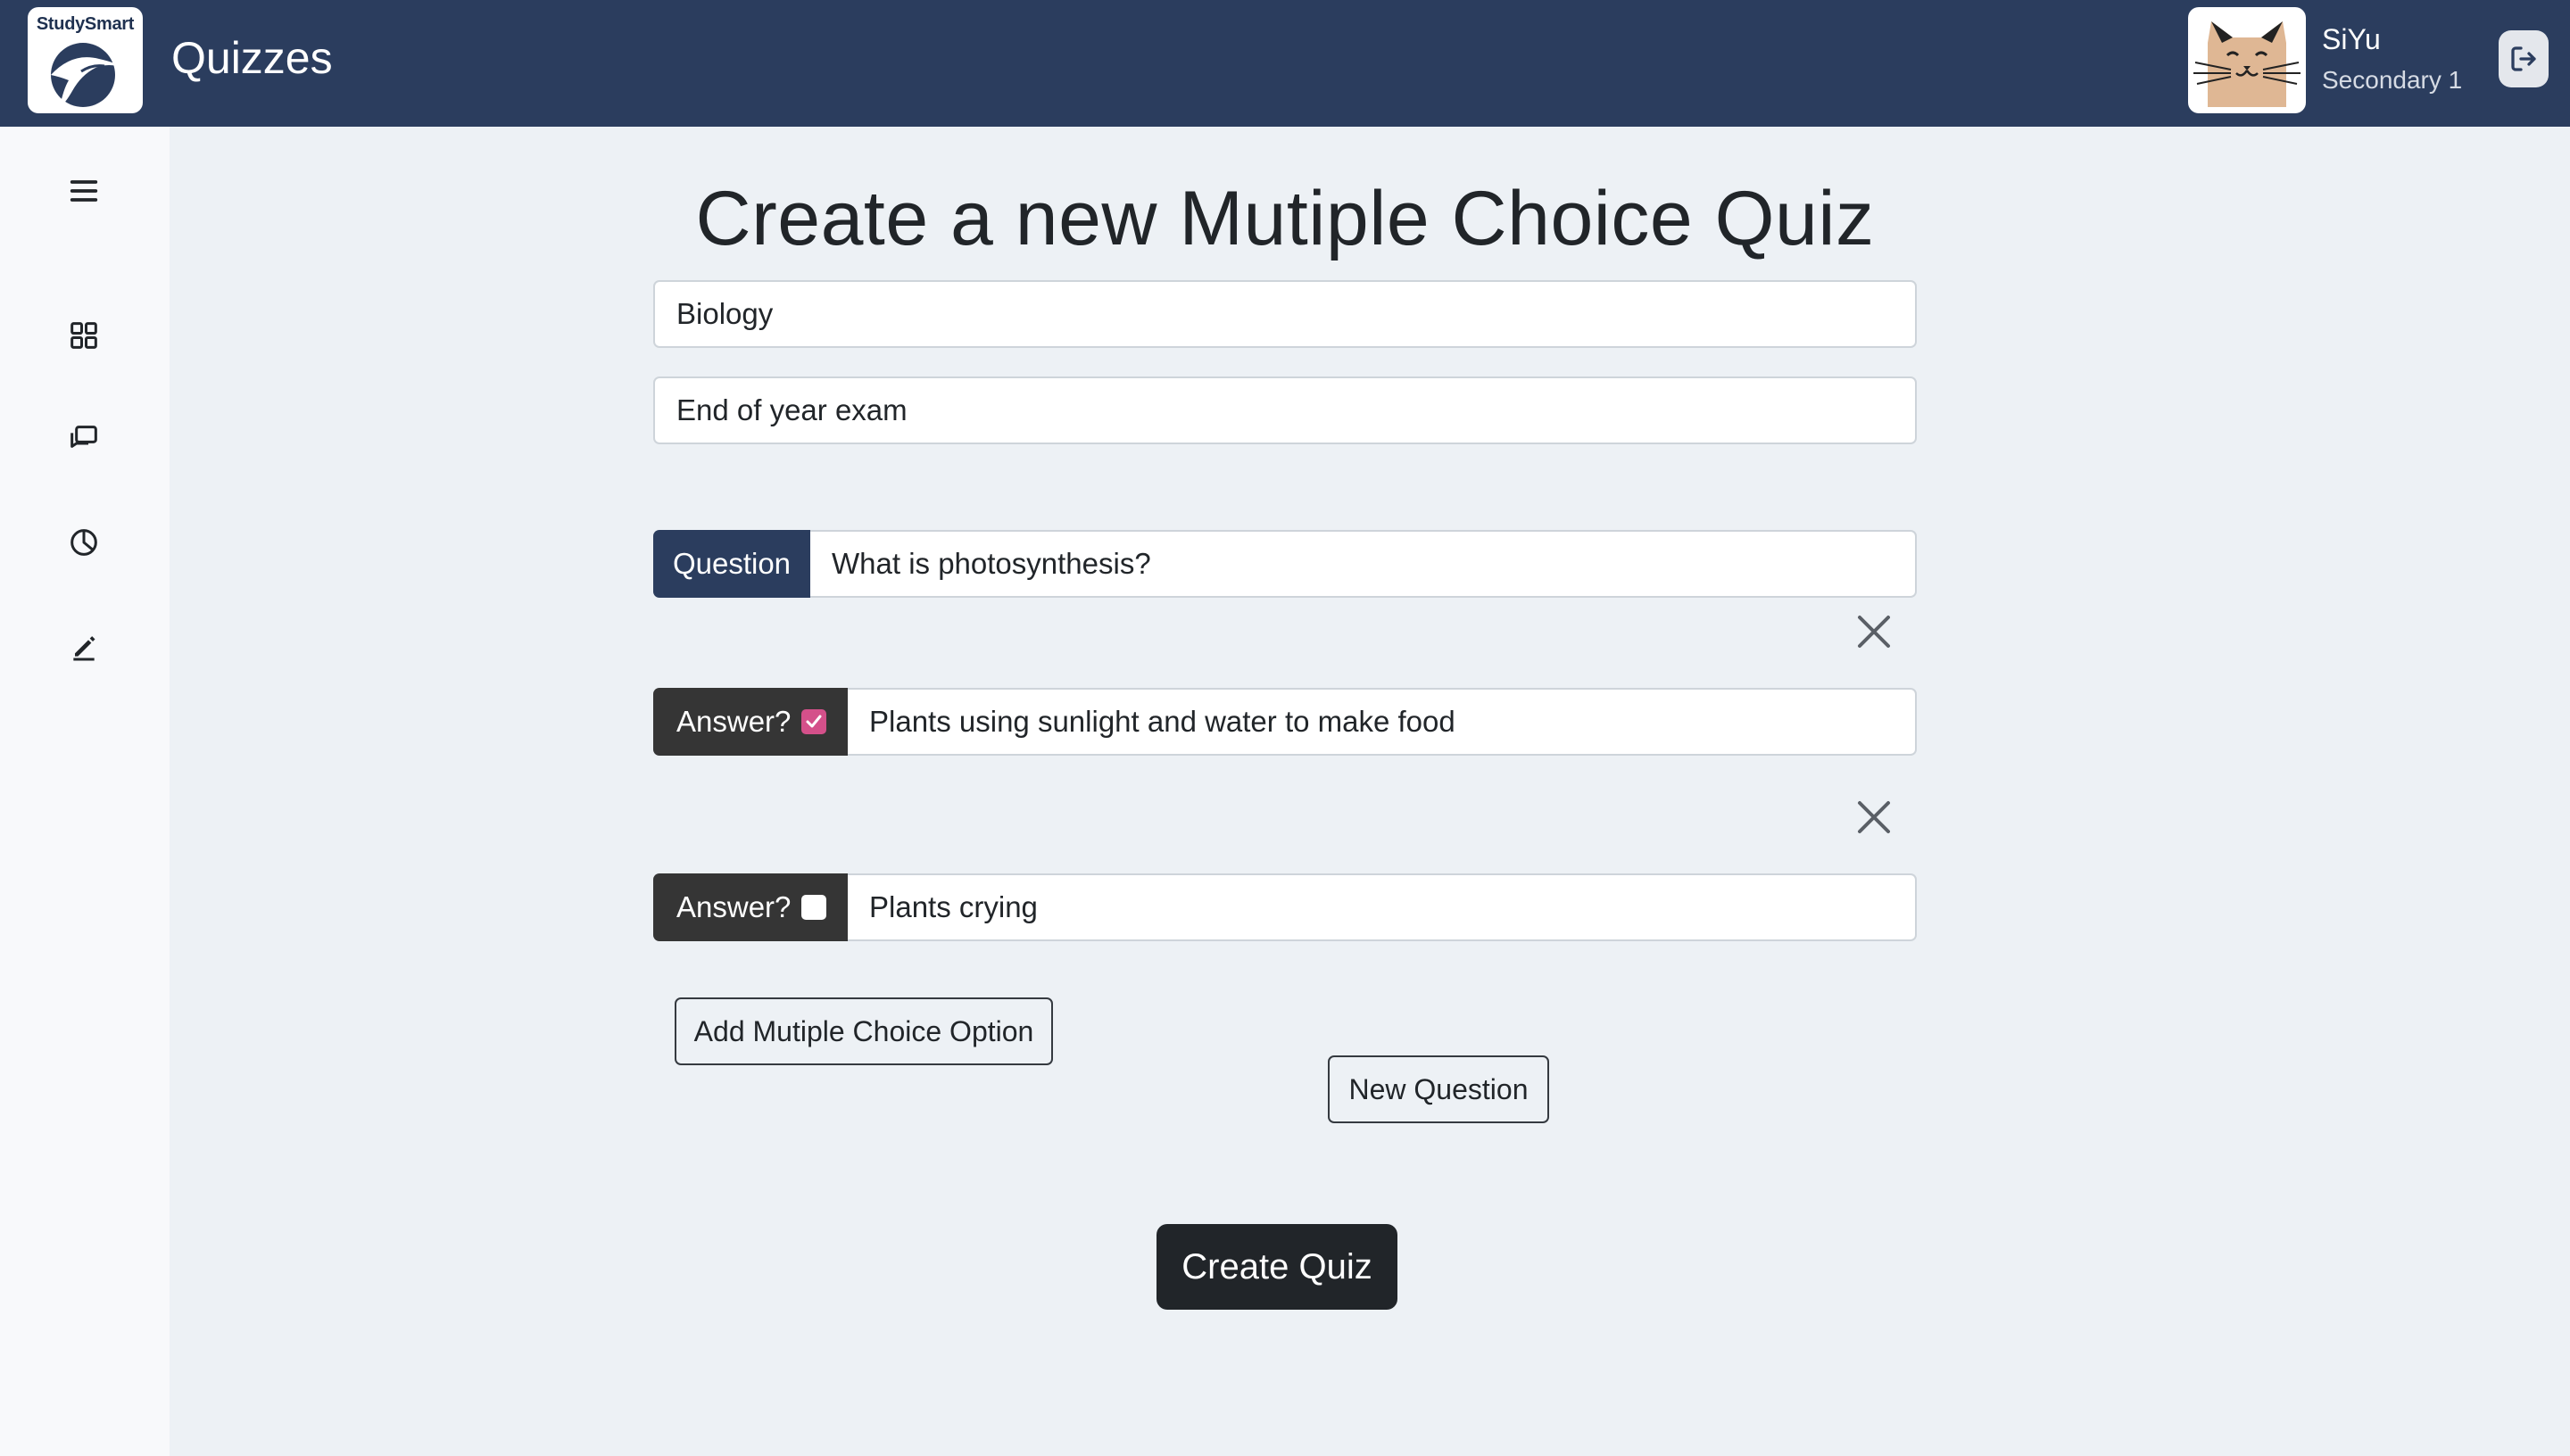 The width and height of the screenshot is (2570, 1456). I want to click on chat-icon, so click(83, 437).